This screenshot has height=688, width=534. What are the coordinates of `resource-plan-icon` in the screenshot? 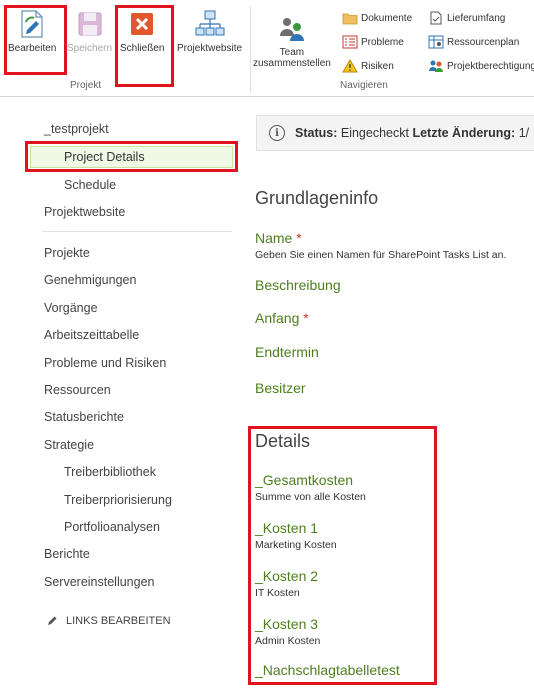 It's located at (436, 42).